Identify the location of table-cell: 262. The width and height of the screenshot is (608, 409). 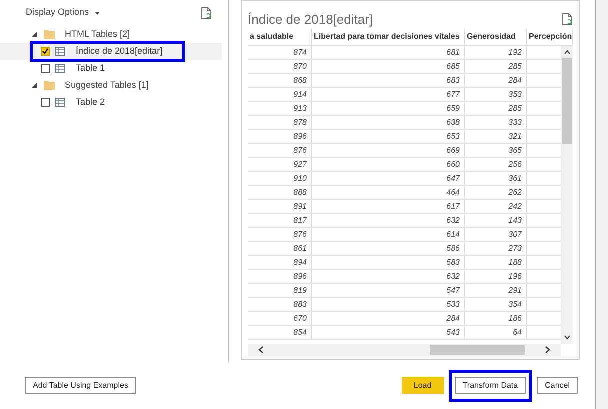
(496, 192).